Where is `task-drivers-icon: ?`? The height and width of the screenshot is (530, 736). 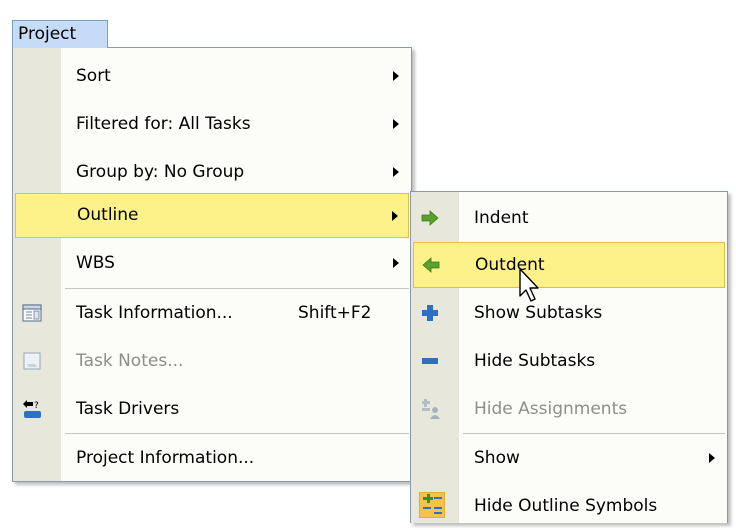
task-drivers-icon: ? is located at coordinates (32, 409).